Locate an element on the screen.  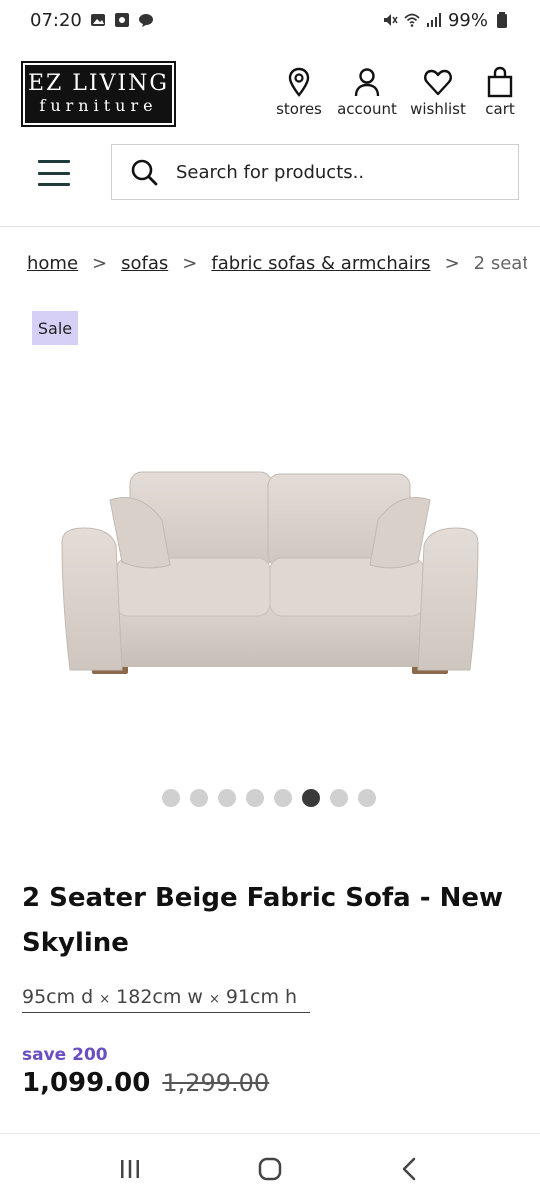
heart-icon is located at coordinates (438, 82).